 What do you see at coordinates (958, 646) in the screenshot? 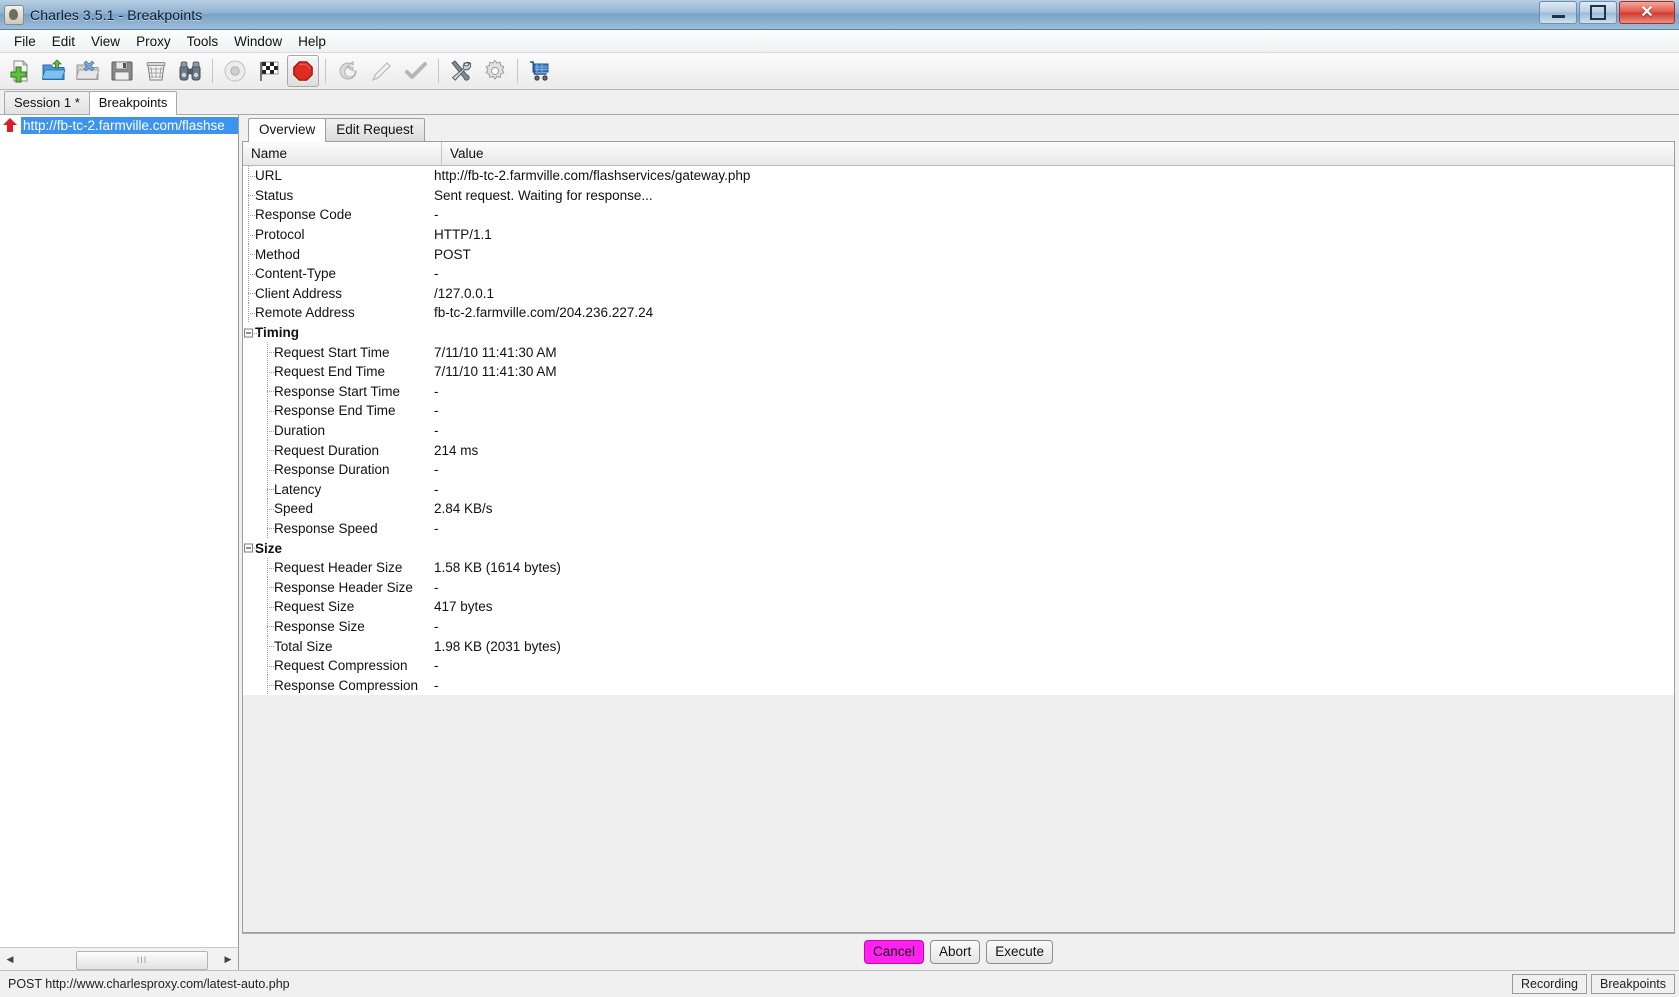
I see `table-row: Total Size 1.98 KB (2031 bytes)` at bounding box center [958, 646].